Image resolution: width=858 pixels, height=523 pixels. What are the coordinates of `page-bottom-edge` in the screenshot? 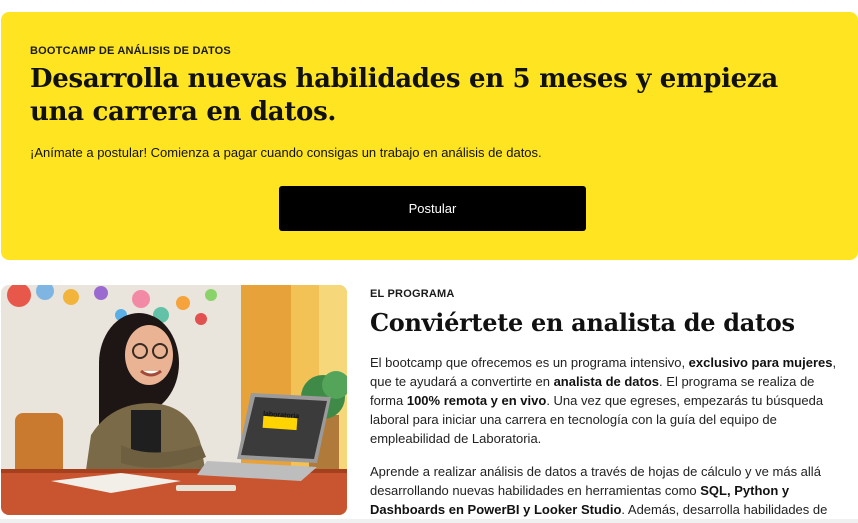 It's located at (429, 521).